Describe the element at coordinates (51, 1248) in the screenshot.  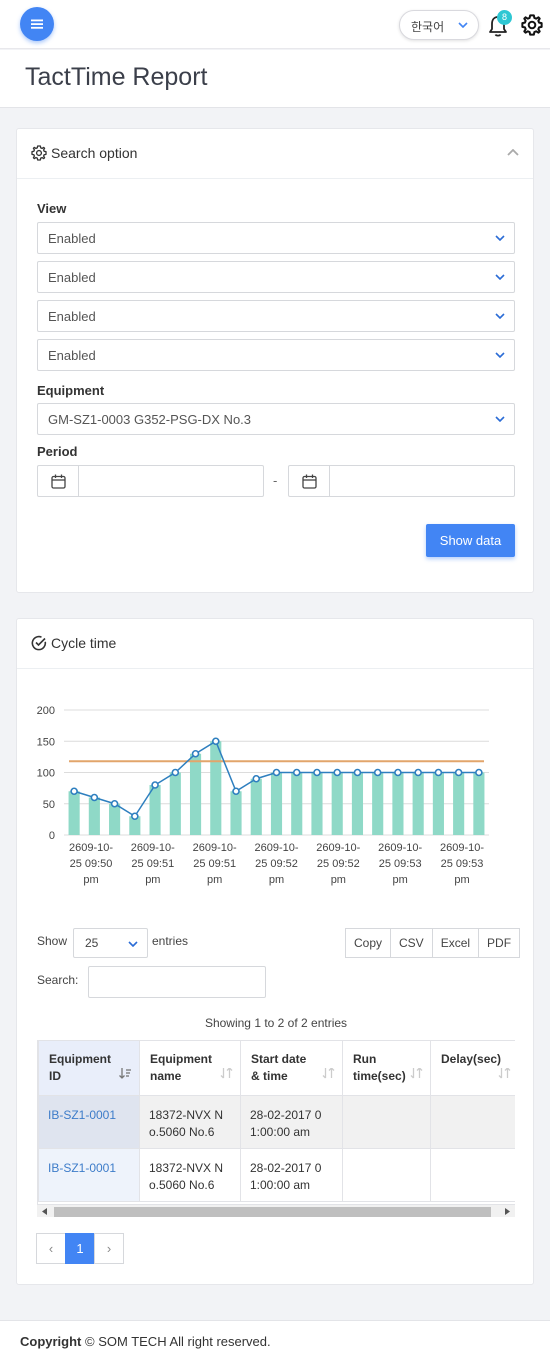
I see `previous-page-button: ‹` at that location.